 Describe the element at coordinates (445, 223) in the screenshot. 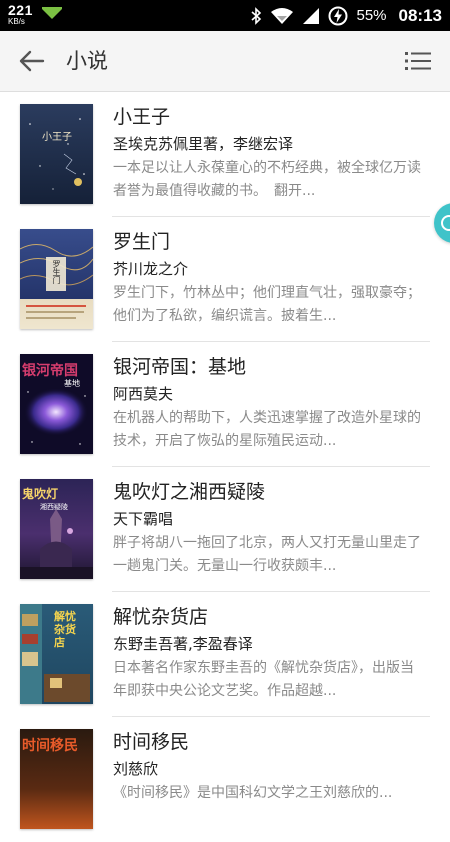

I see `bubble-ring-icon` at that location.